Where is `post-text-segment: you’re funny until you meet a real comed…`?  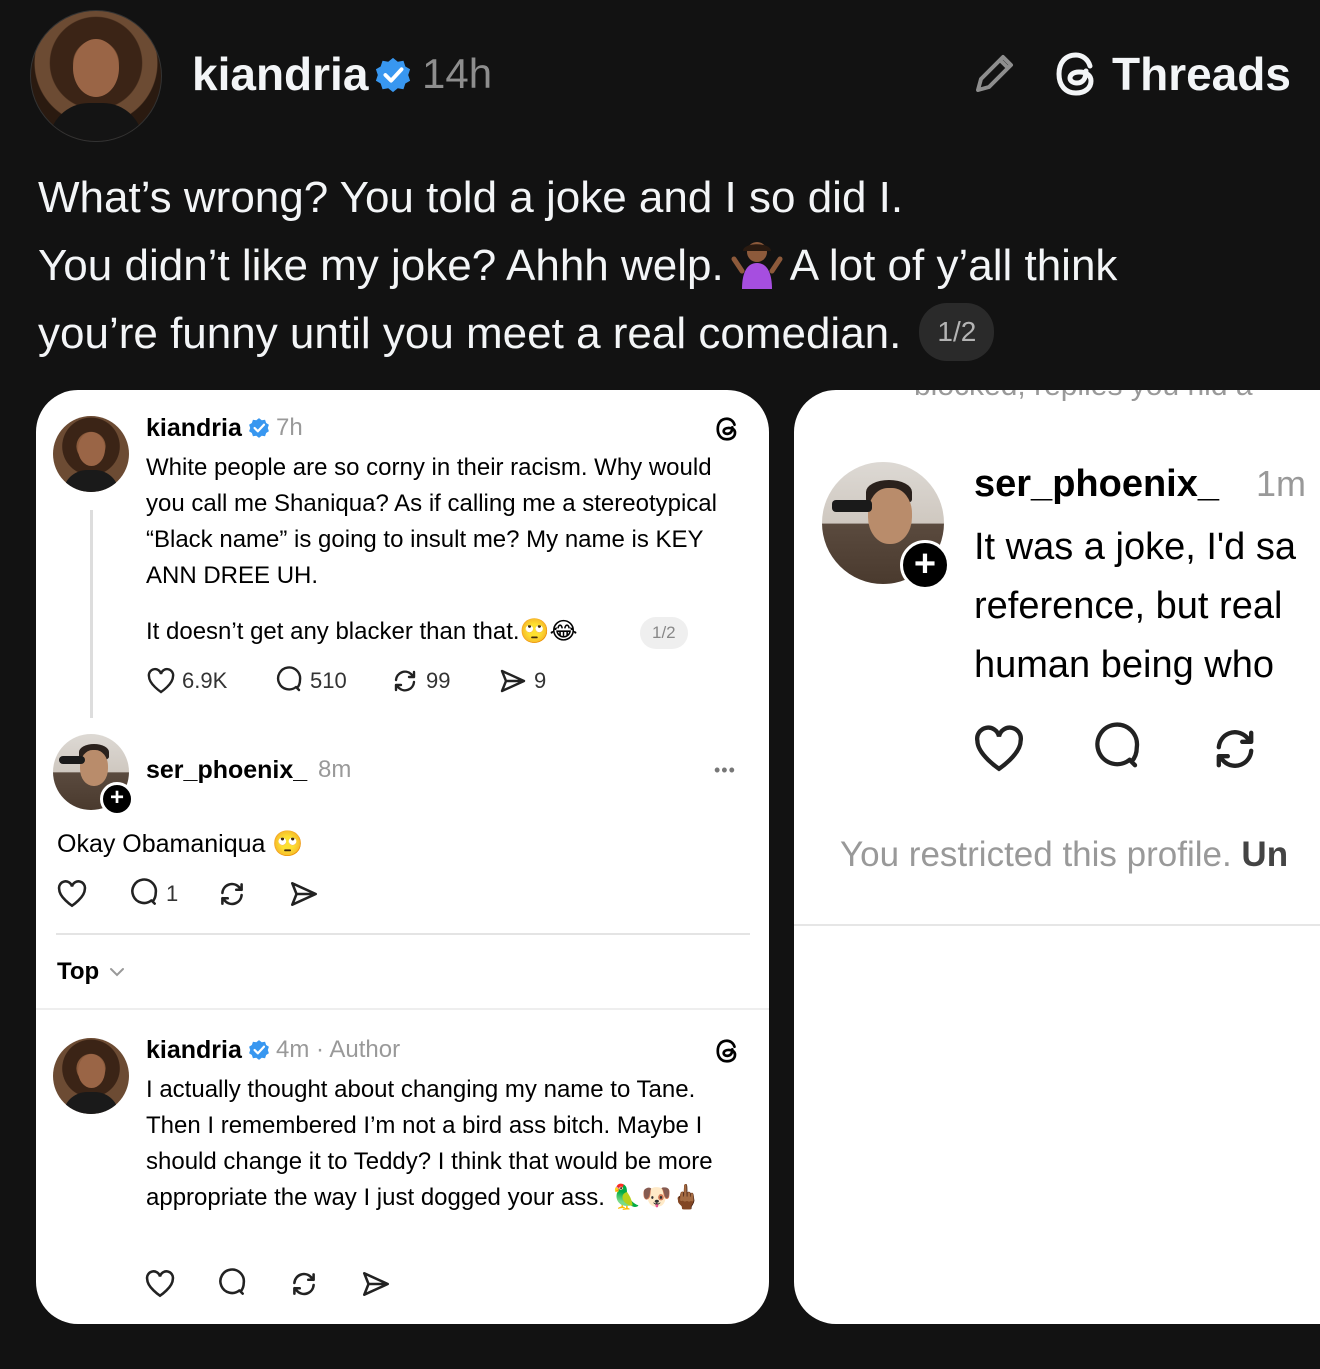 post-text-segment: you’re funny until you meet a real comed… is located at coordinates (470, 333).